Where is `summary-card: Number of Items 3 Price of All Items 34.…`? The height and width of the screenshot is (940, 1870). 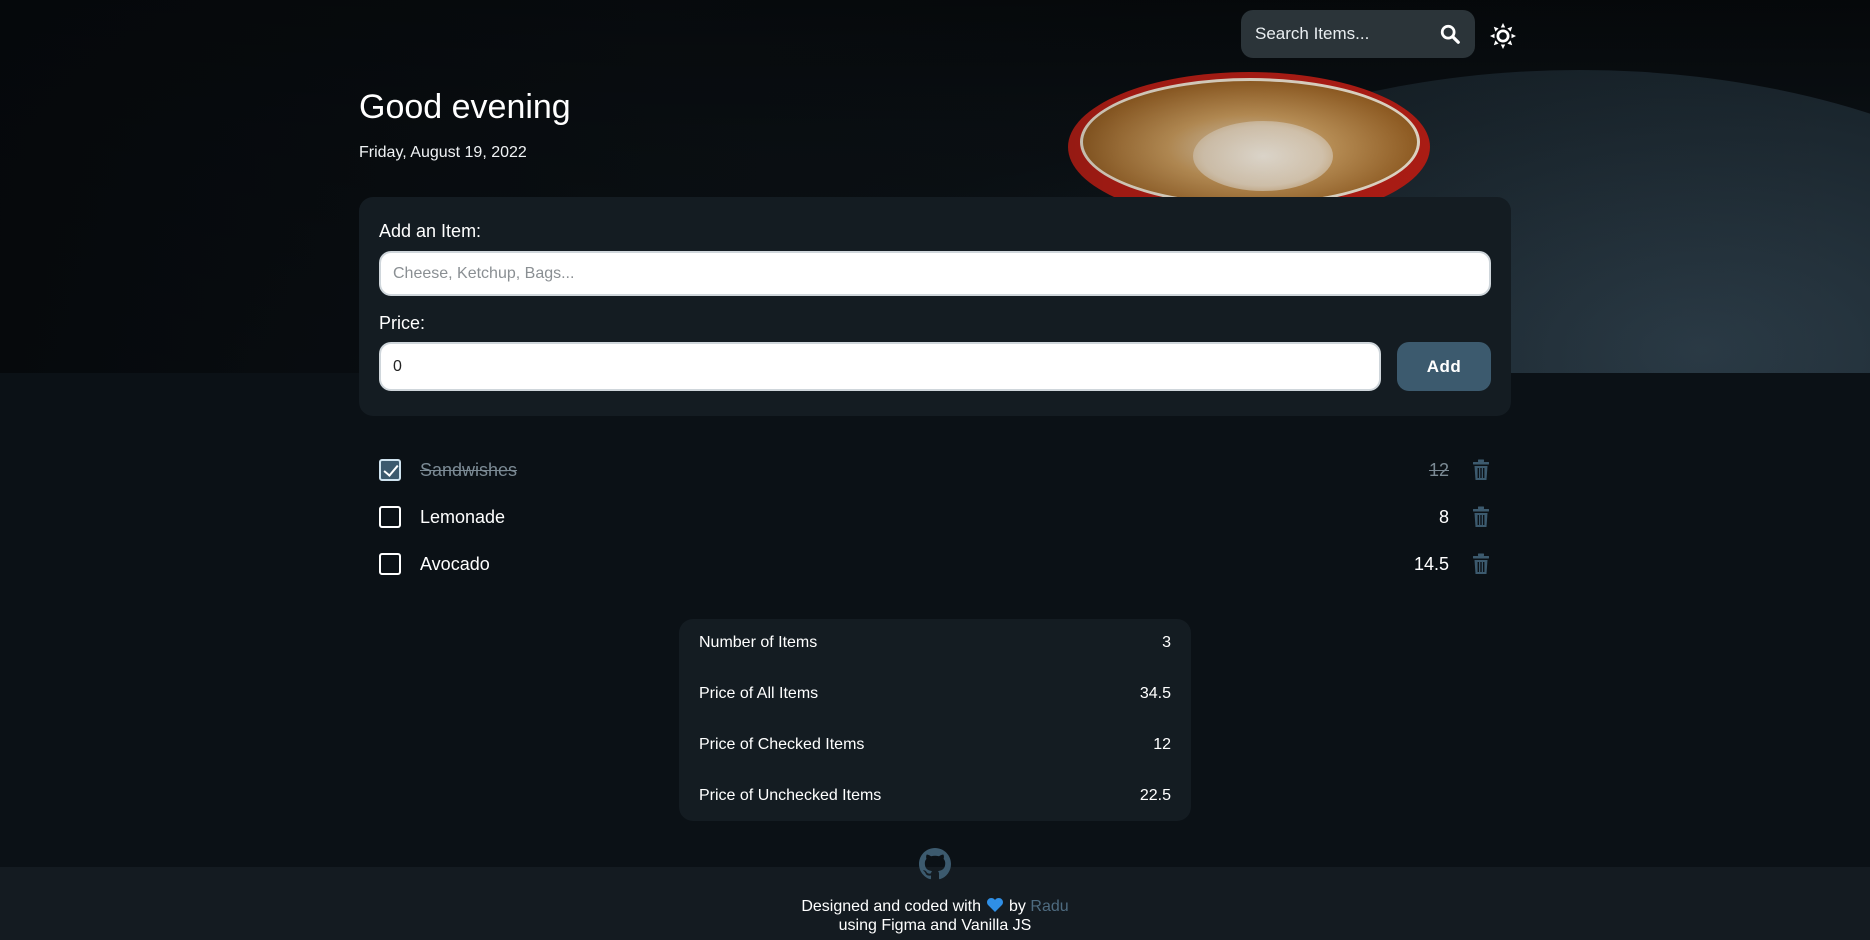
summary-card: Number of Items 3 Price of All Items 34.… is located at coordinates (935, 720).